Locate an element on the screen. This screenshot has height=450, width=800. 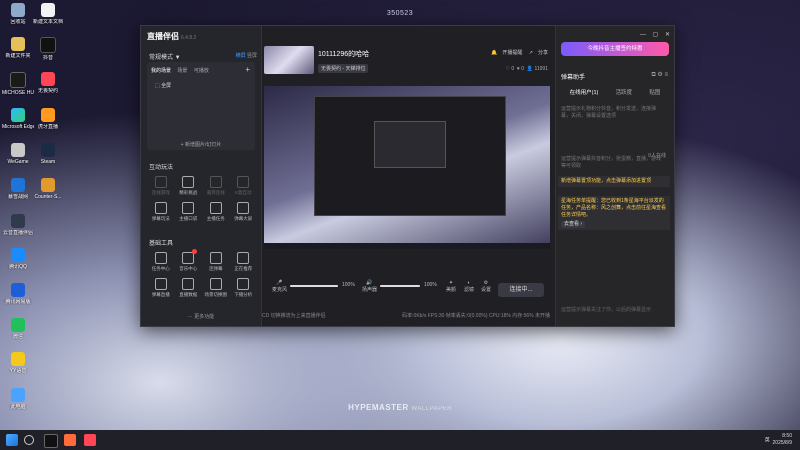
mode-label: 常规模式 ▼ is located at coordinates (165, 58).